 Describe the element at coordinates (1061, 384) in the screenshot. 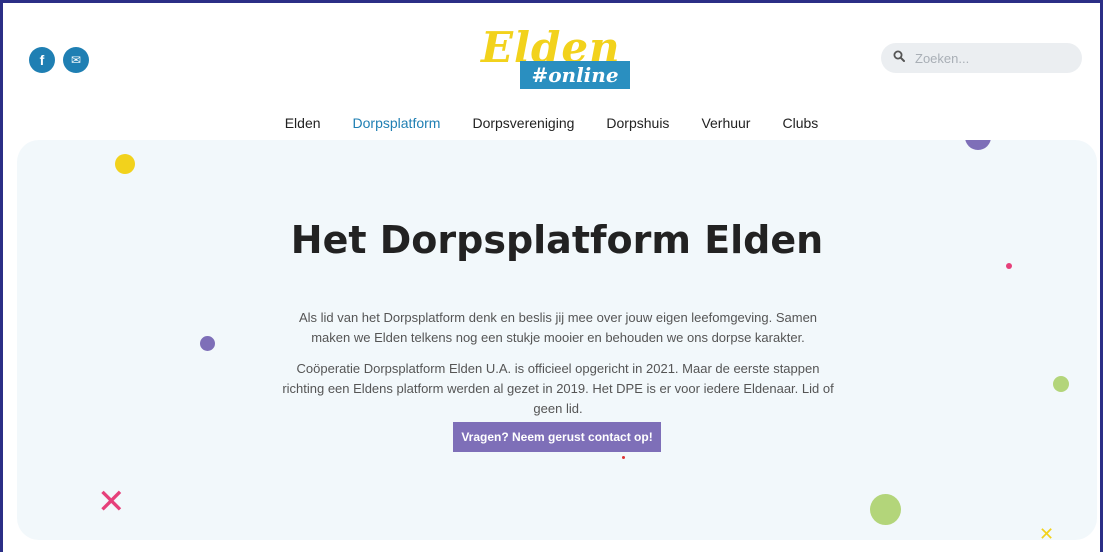

I see `decor-dot-green-right` at that location.